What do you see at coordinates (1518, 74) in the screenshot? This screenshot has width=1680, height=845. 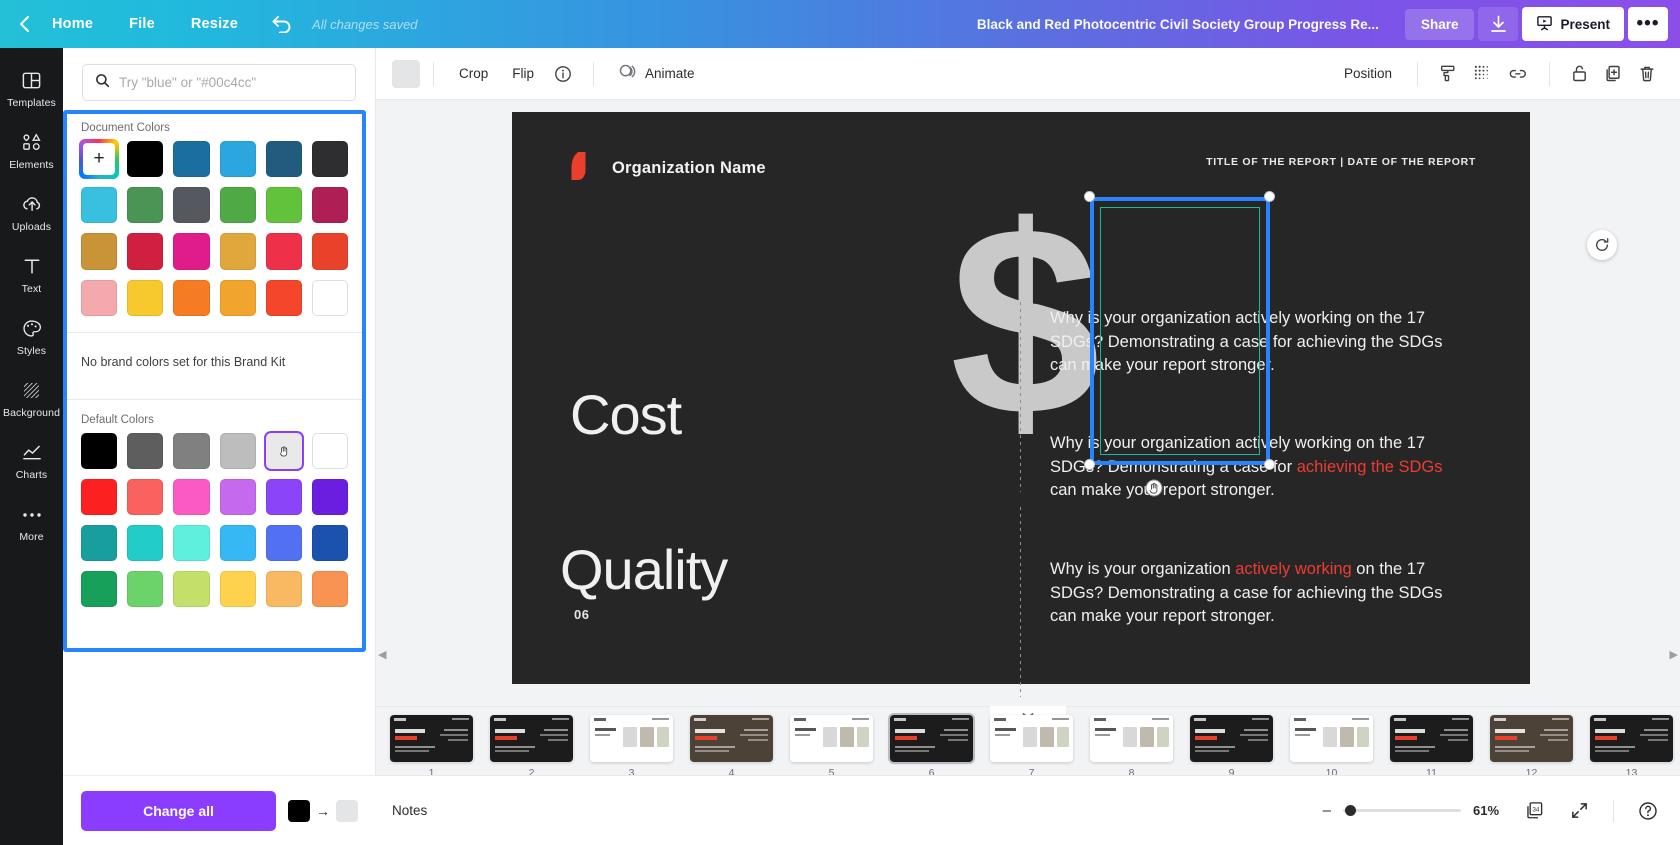 I see `link-icon` at bounding box center [1518, 74].